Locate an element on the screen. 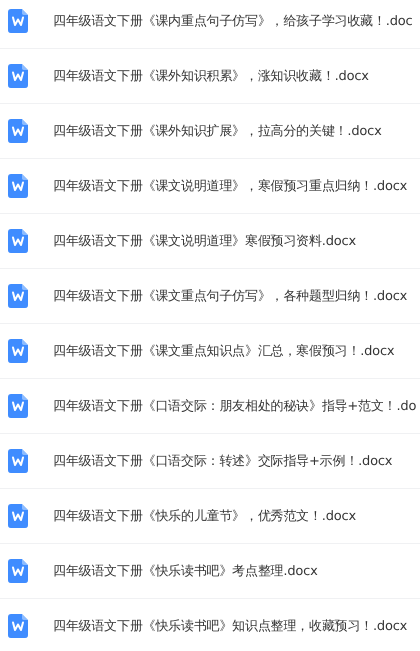 This screenshot has height=651, width=420. file-name: 四年级语文下册《课文重点句子仿写》，各种题型归纳！.docx is located at coordinates (230, 296).